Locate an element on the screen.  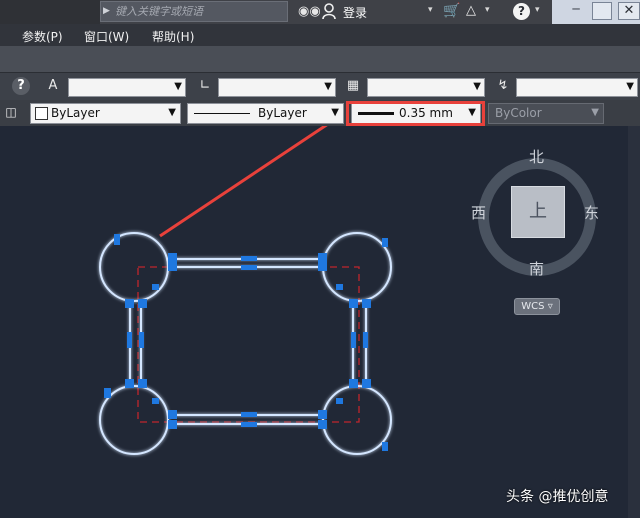
table-style-icon: ▦ is located at coordinates (353, 86).